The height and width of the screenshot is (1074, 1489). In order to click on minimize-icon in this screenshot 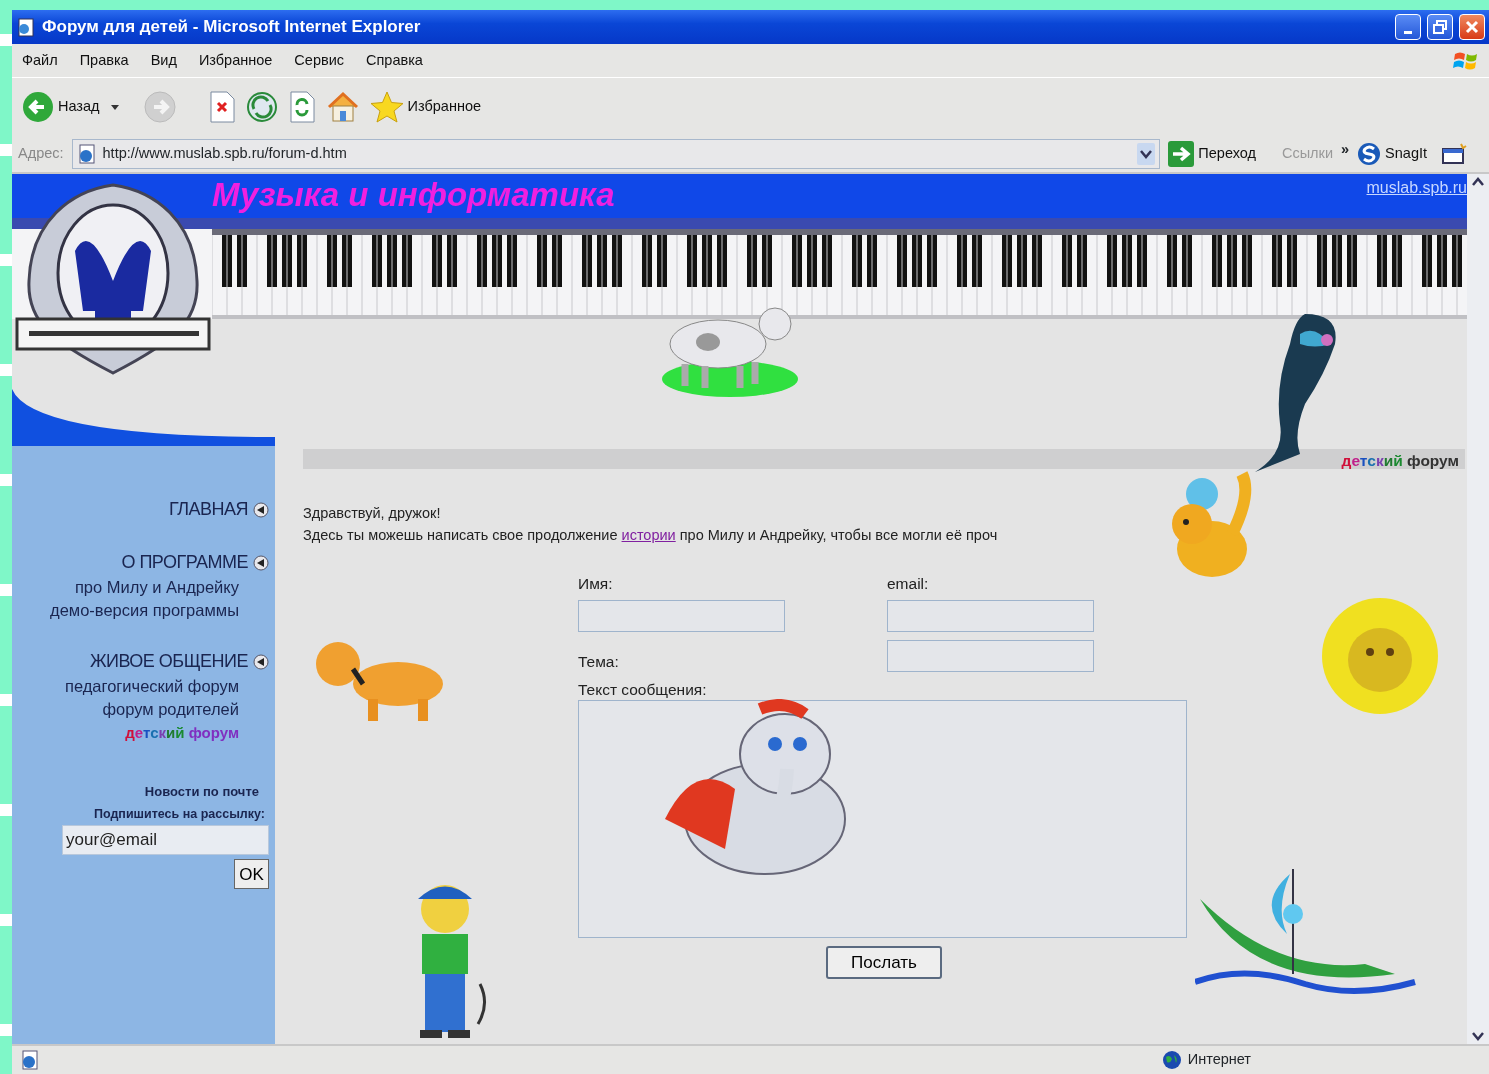, I will do `click(1408, 32)`.